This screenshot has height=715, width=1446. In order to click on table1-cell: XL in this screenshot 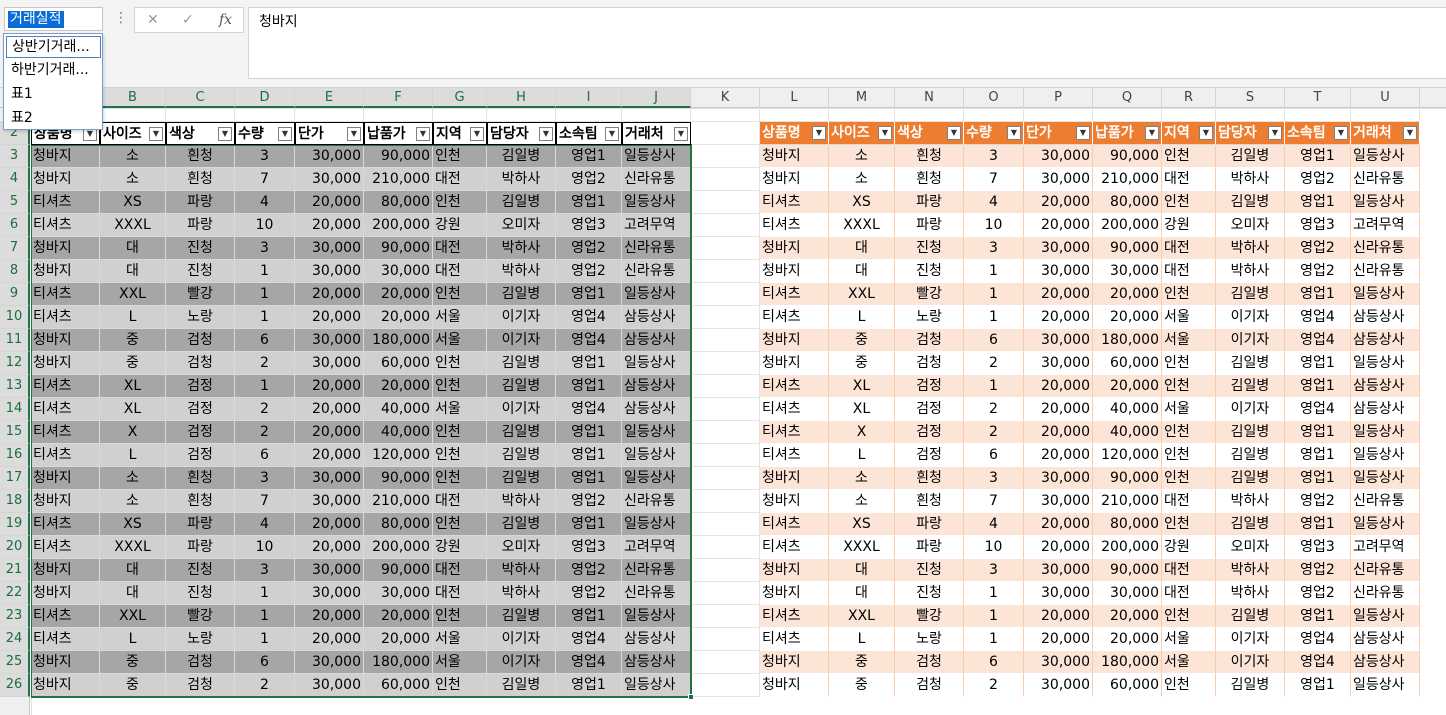, I will do `click(133, 386)`.